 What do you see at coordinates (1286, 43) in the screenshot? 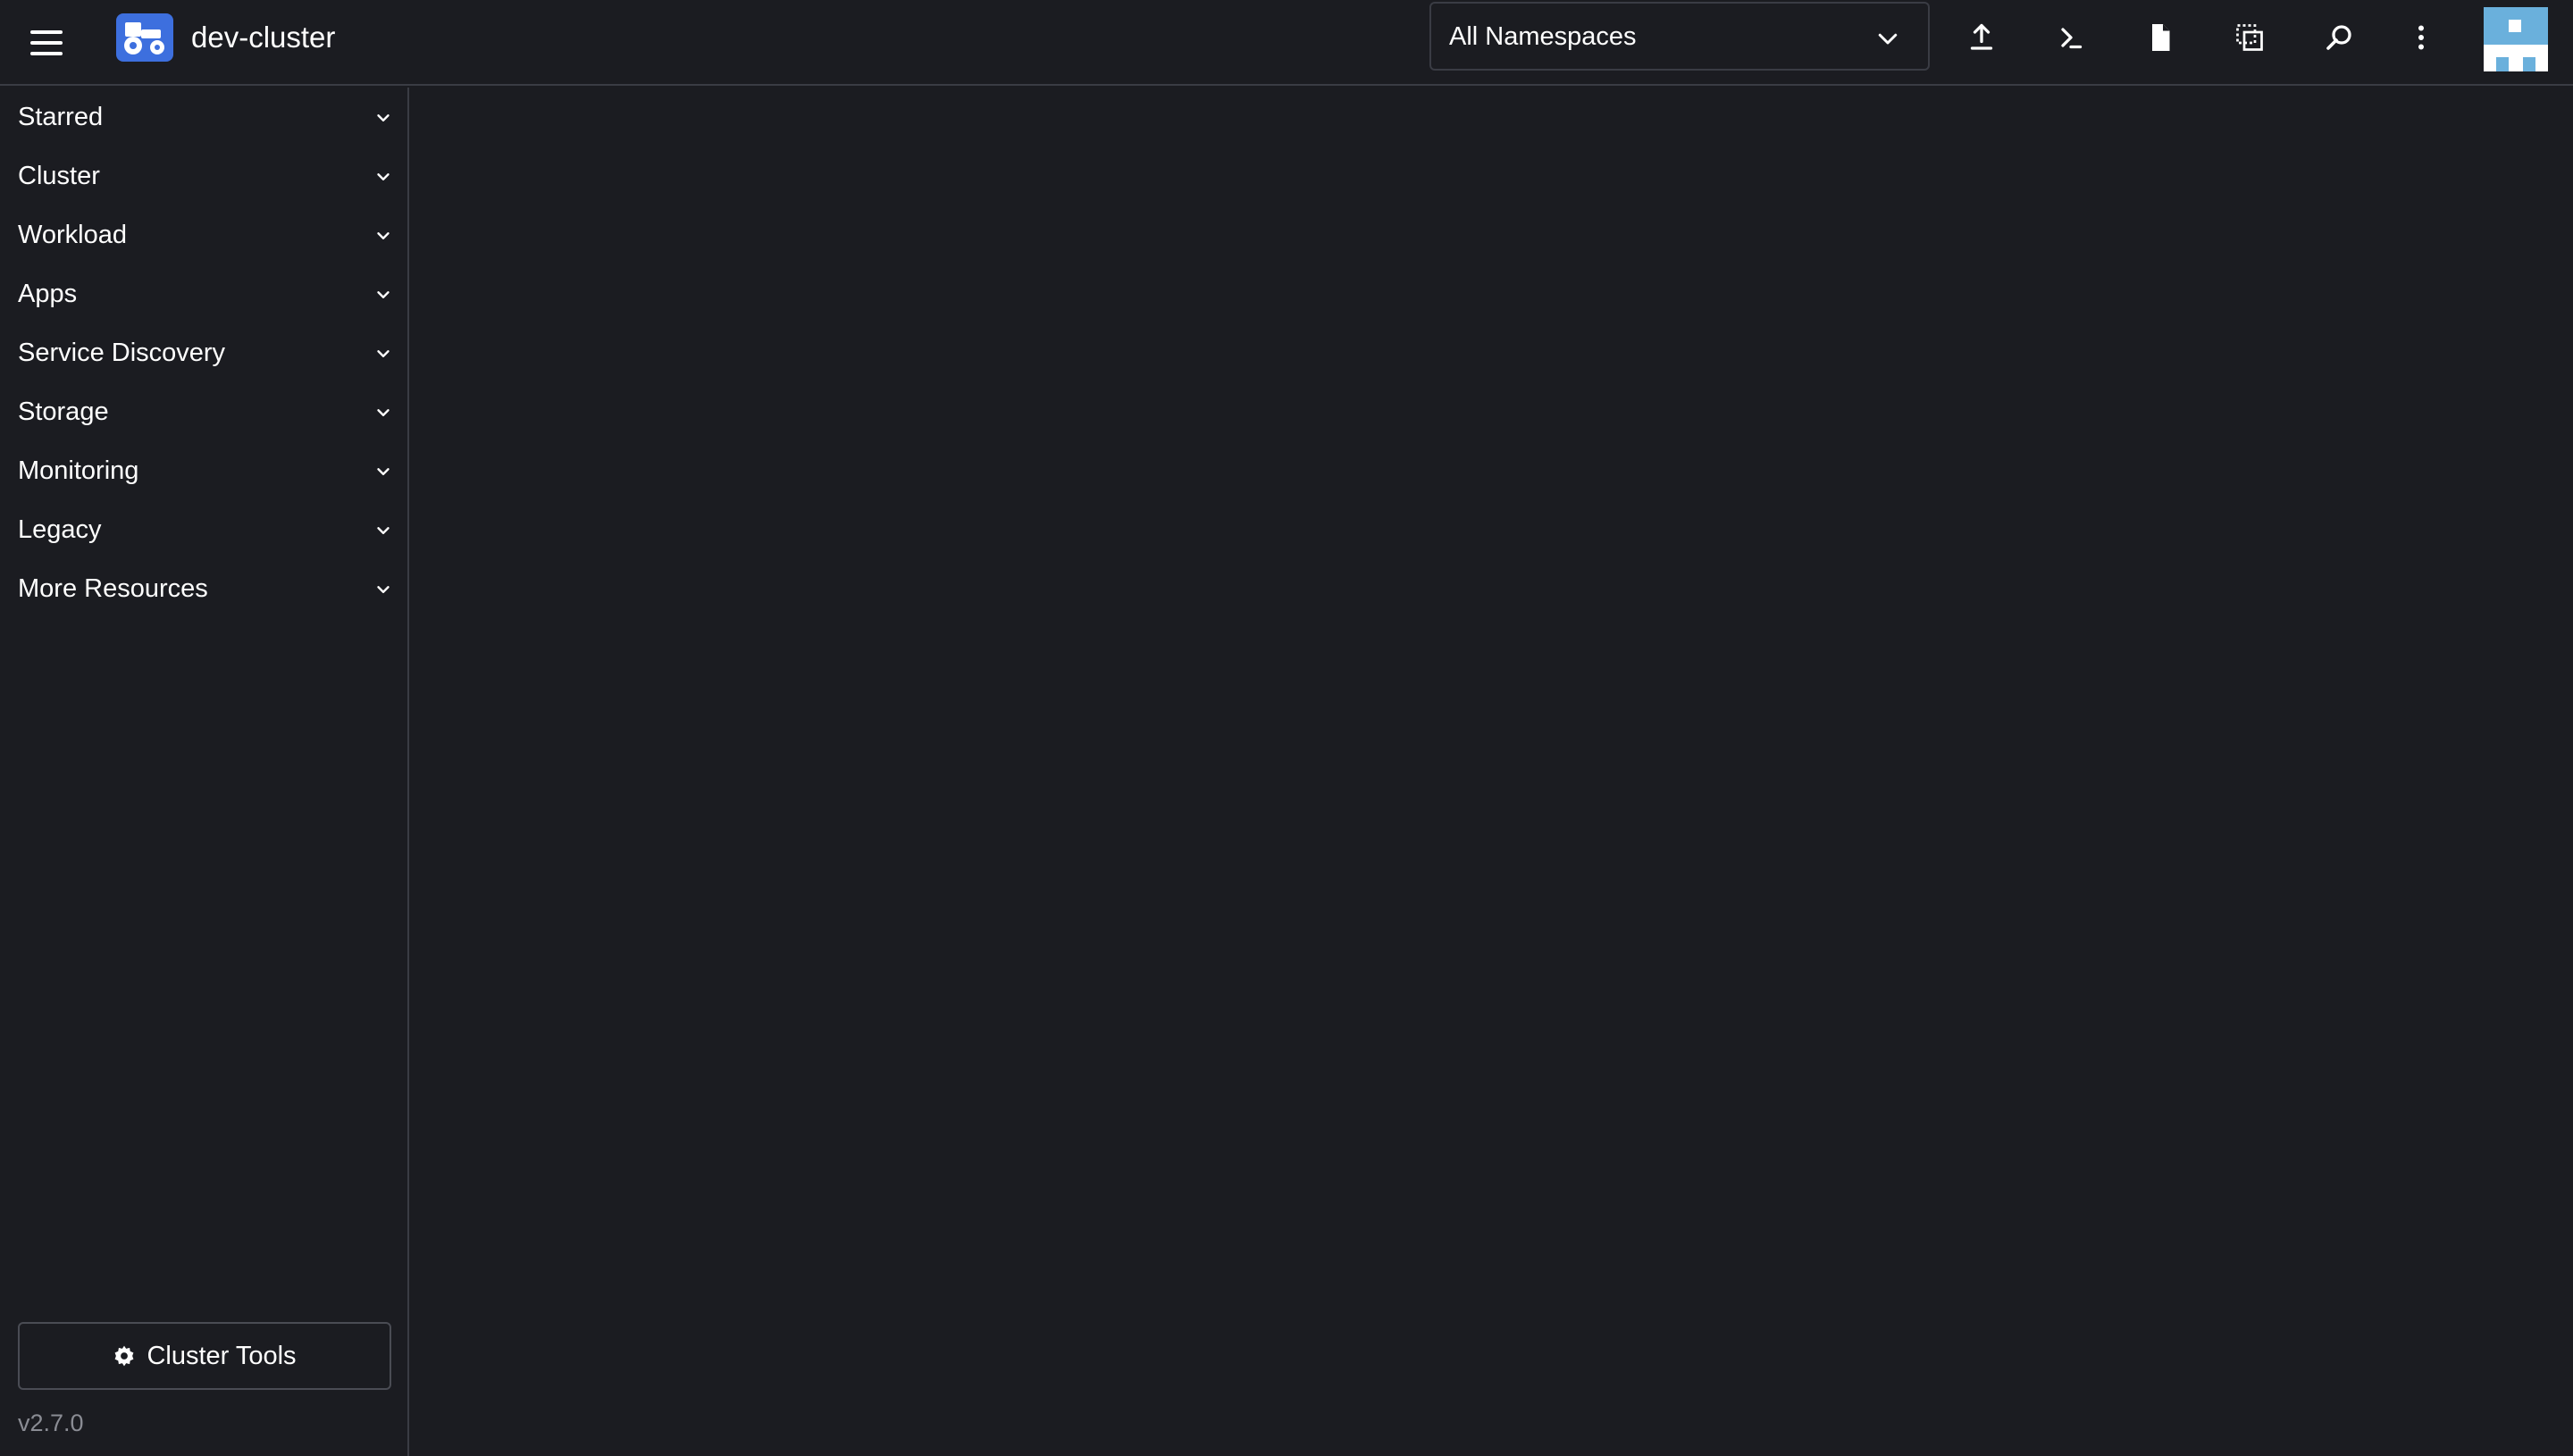
I see `top-header: dev-cluster All Namespaces` at bounding box center [1286, 43].